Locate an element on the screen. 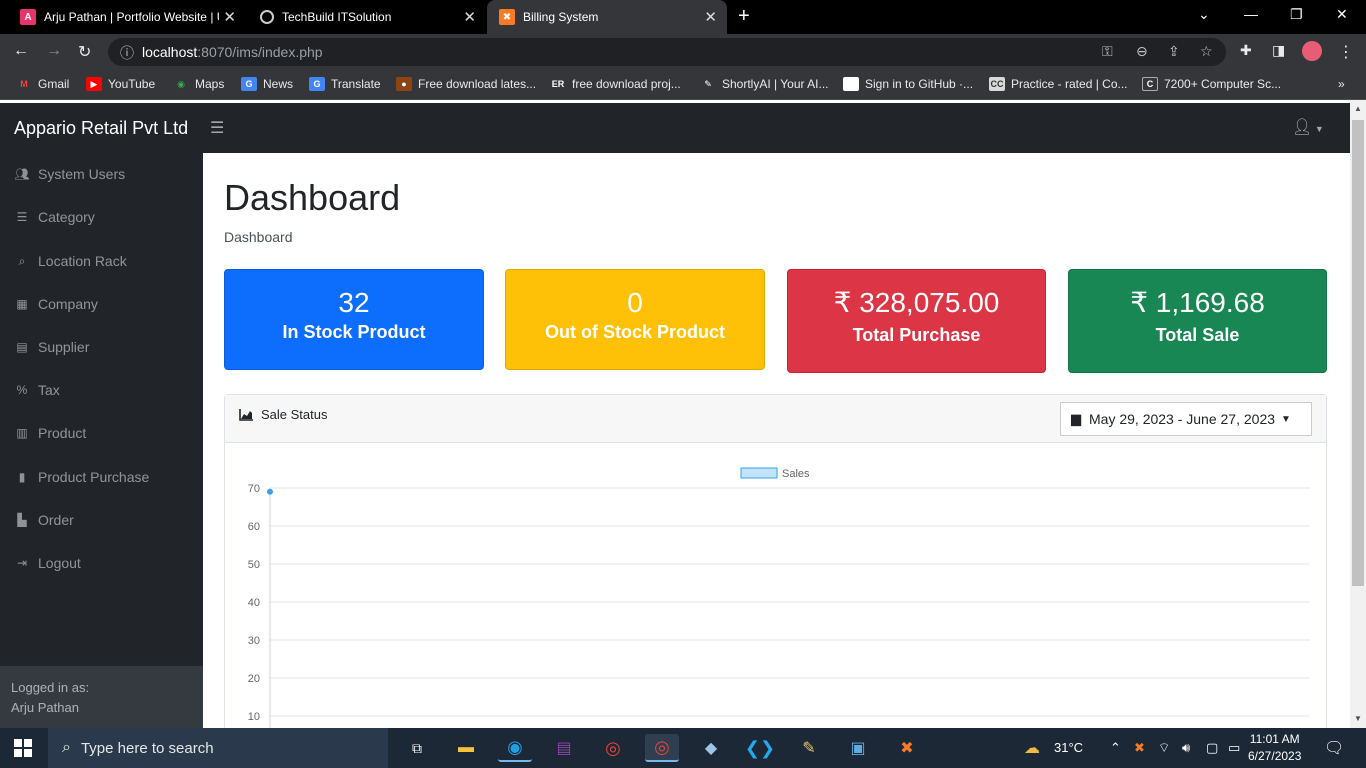  tab-portfolio: A Arju Pathan | Portfolio Website | U ✕ is located at coordinates (127, 17).